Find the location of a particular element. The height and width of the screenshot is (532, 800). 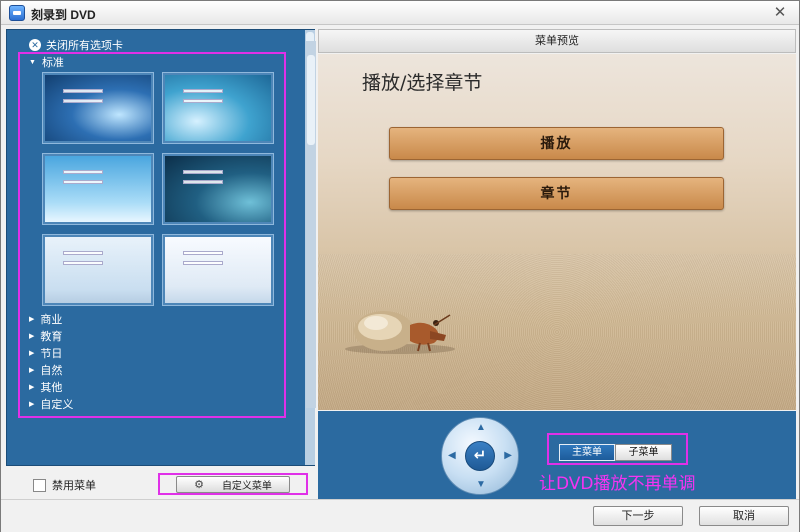

dpad-control: ▲ ▼ ◀ ▶ ↵ is located at coordinates (480, 456).